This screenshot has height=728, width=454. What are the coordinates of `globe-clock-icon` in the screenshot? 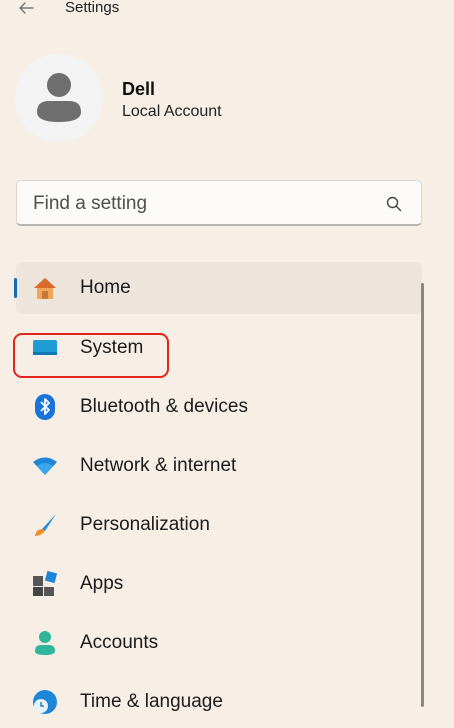 It's located at (45, 702).